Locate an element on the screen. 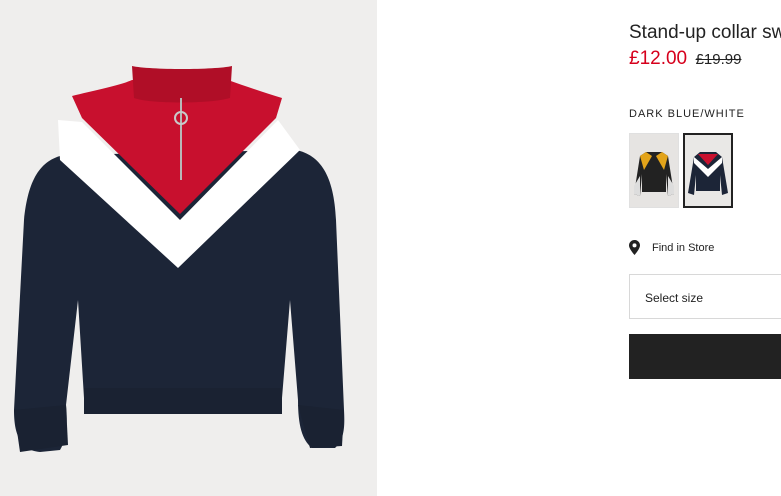  swatch-dark-blue-white is located at coordinates (708, 170).